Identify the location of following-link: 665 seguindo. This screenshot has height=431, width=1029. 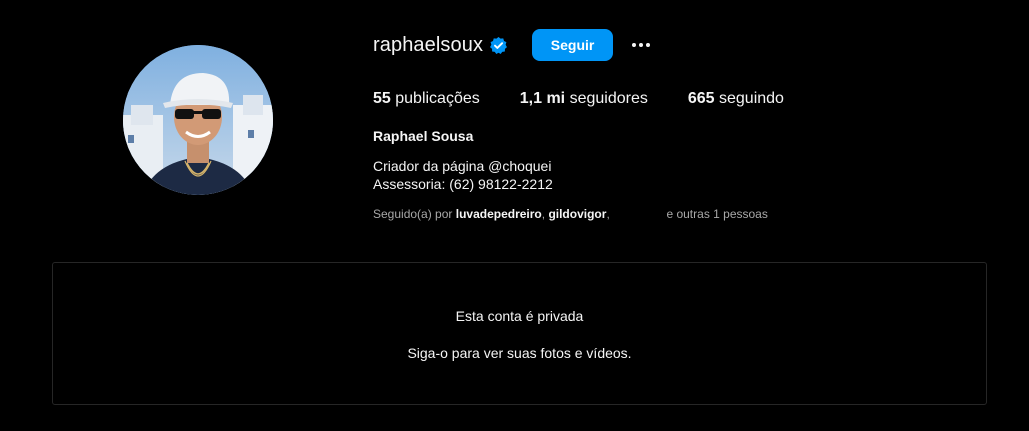
(736, 99).